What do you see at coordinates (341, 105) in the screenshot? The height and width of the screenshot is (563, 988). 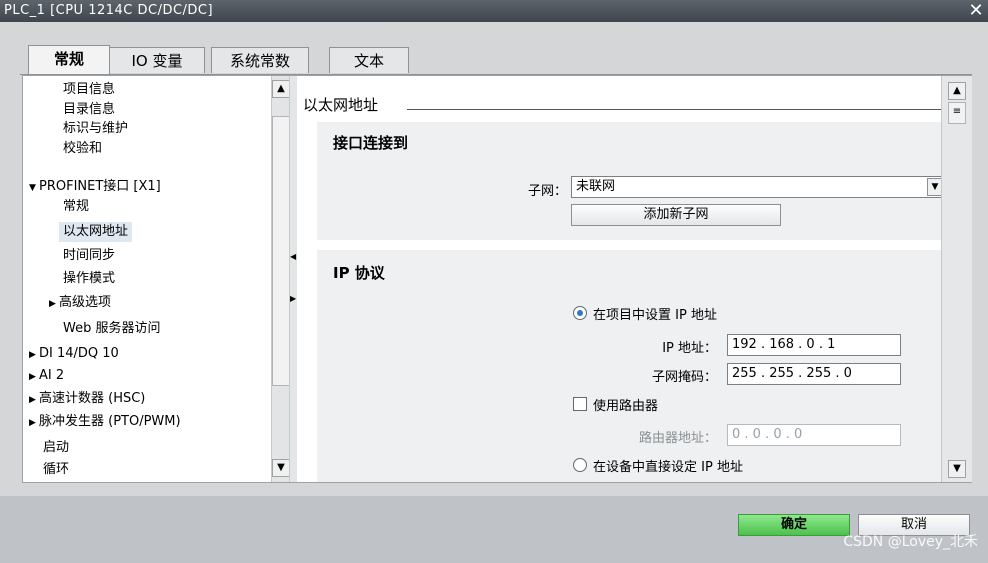 I see `section-title: 以太网地址` at bounding box center [341, 105].